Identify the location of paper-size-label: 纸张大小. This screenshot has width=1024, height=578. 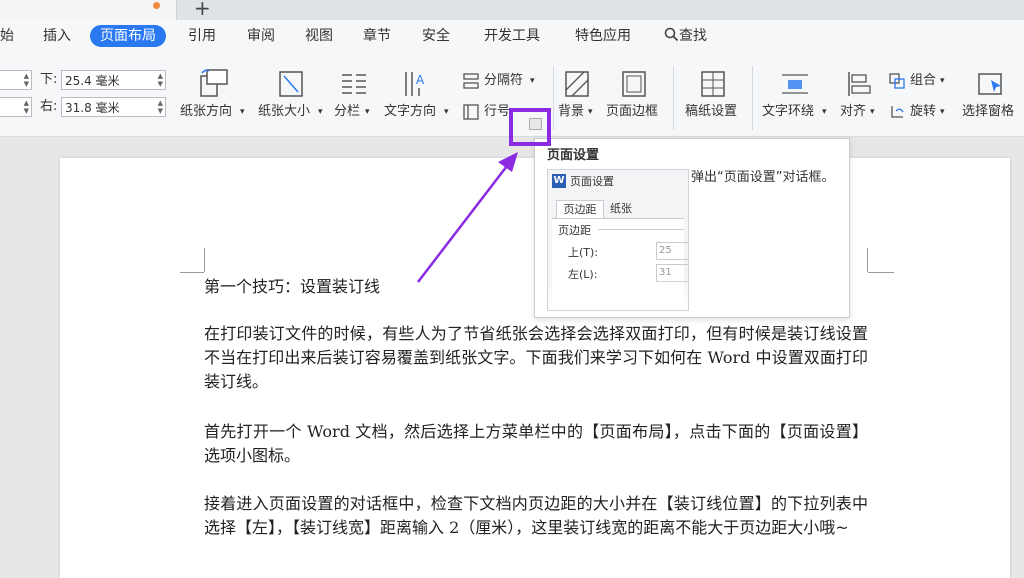
(284, 111).